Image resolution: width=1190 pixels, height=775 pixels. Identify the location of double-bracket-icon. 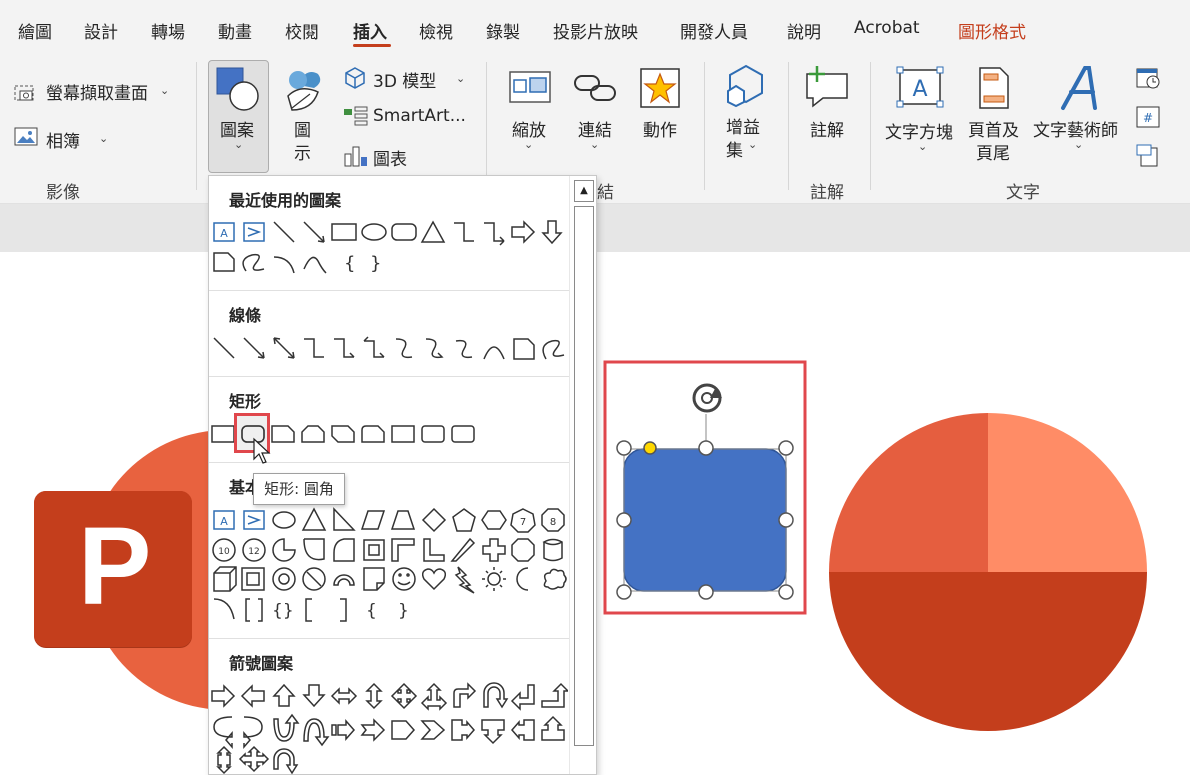
(254, 610).